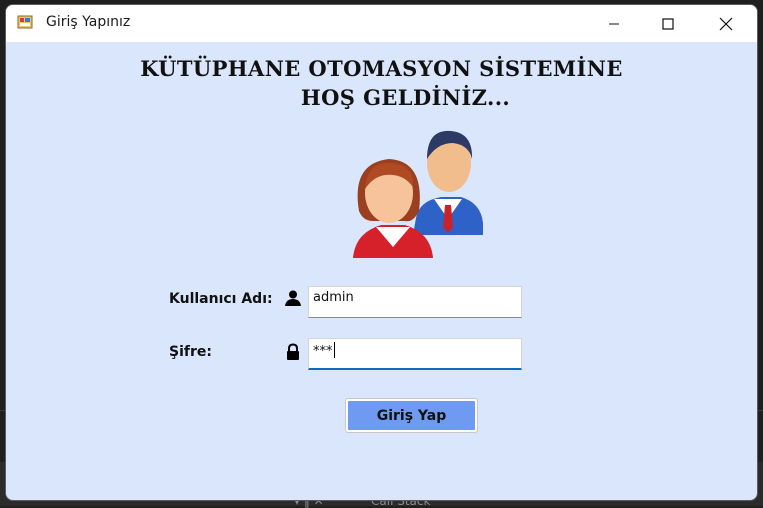 The height and width of the screenshot is (508, 763). Describe the element at coordinates (293, 351) in the screenshot. I see `lock-icon` at that location.